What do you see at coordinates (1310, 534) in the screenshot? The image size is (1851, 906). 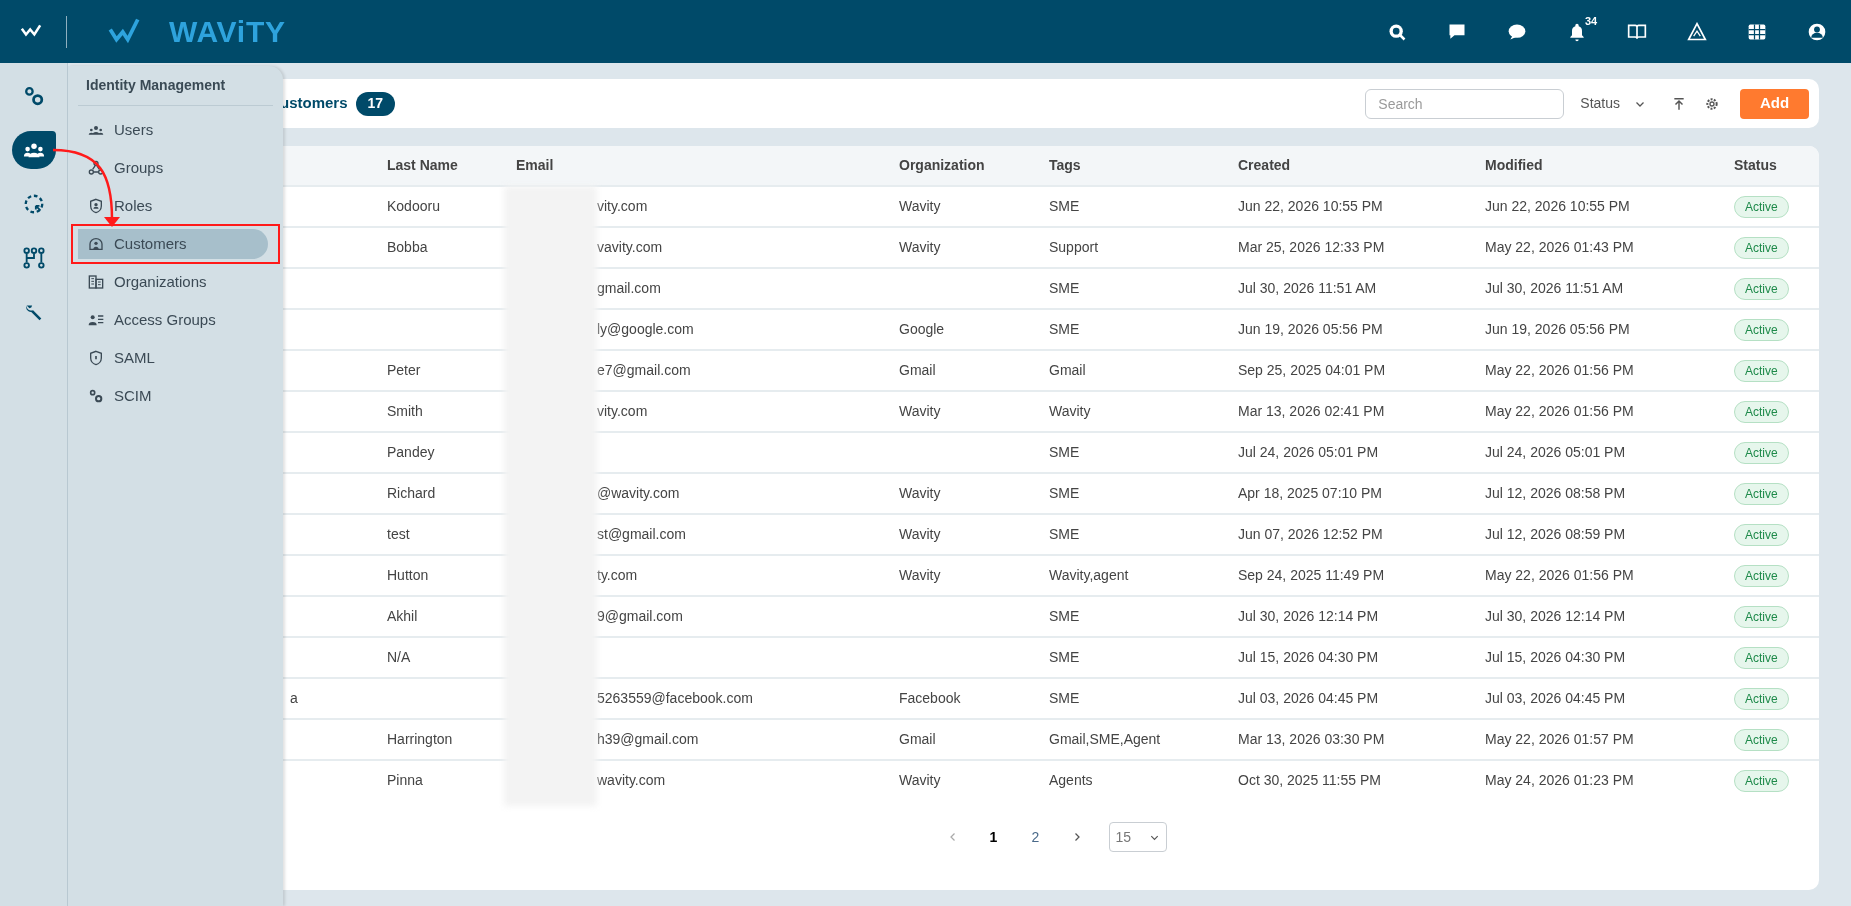 I see `table-cell: Jun 07, 2026 12:52 PM` at bounding box center [1310, 534].